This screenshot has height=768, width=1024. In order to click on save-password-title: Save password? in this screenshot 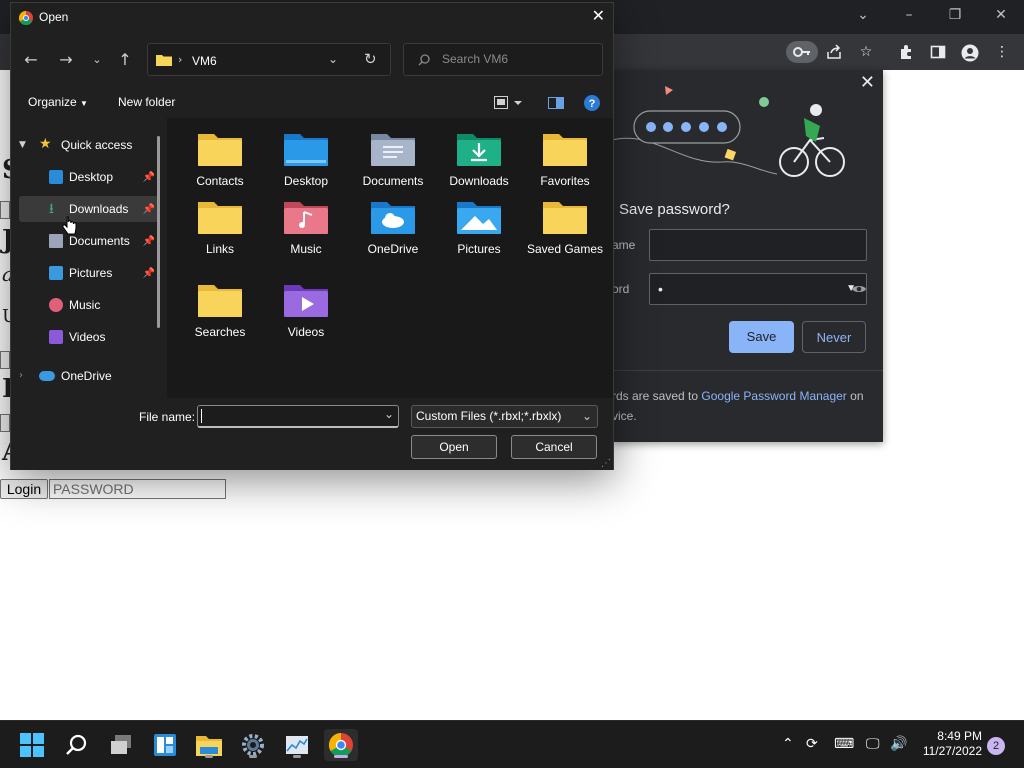, I will do `click(674, 209)`.